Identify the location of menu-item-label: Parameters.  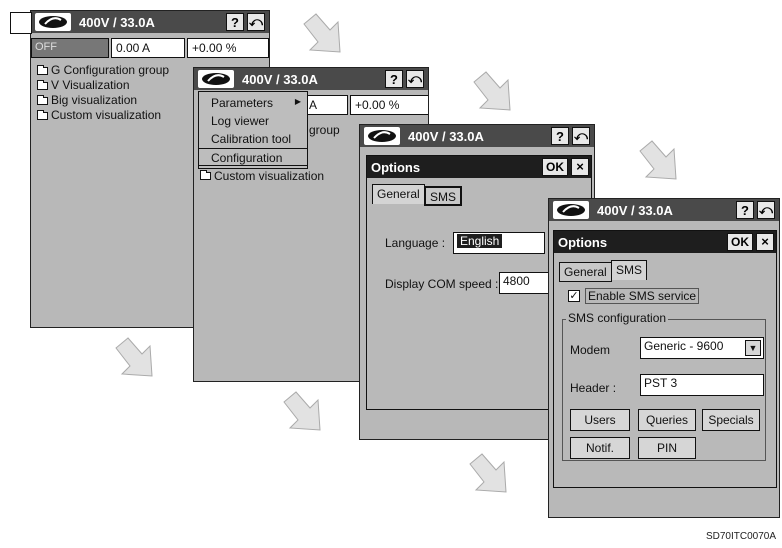
(242, 103).